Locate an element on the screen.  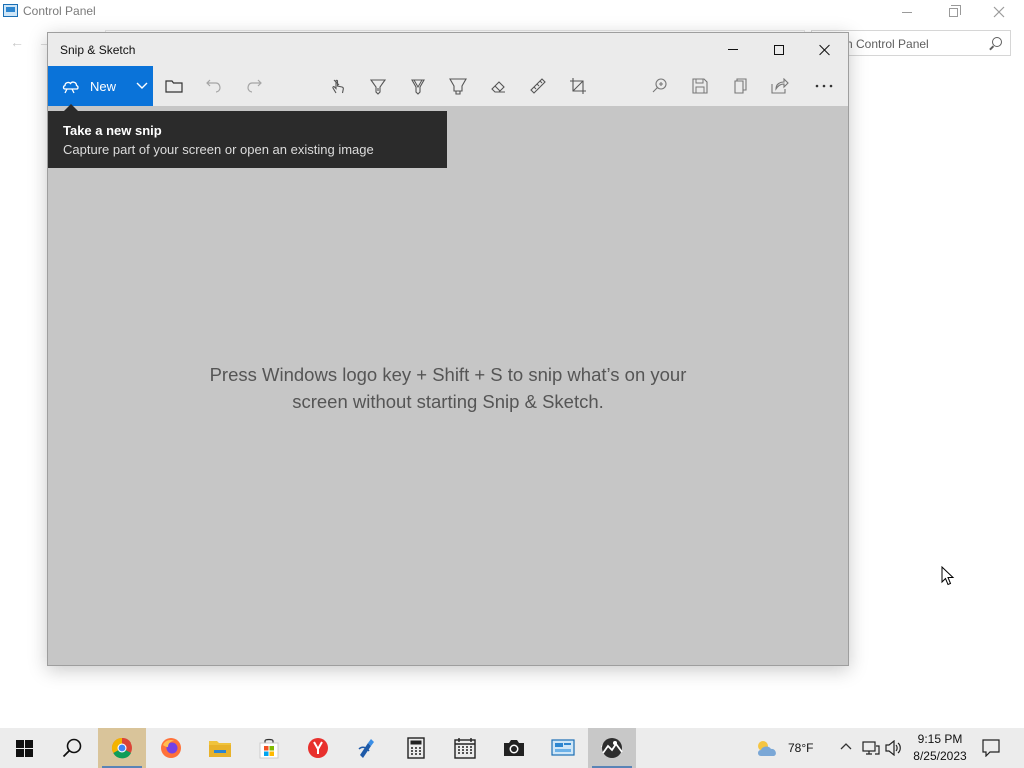
minimize-button is located at coordinates (733, 49).